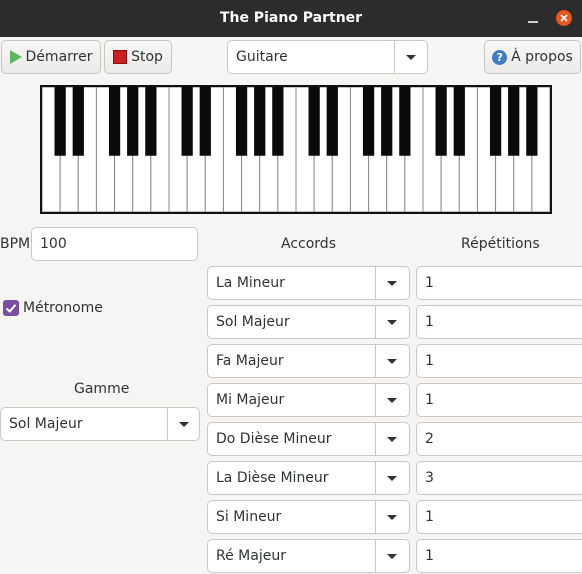 The width and height of the screenshot is (582, 574). What do you see at coordinates (100, 424) in the screenshot?
I see `scale-select: Sol Majeur` at bounding box center [100, 424].